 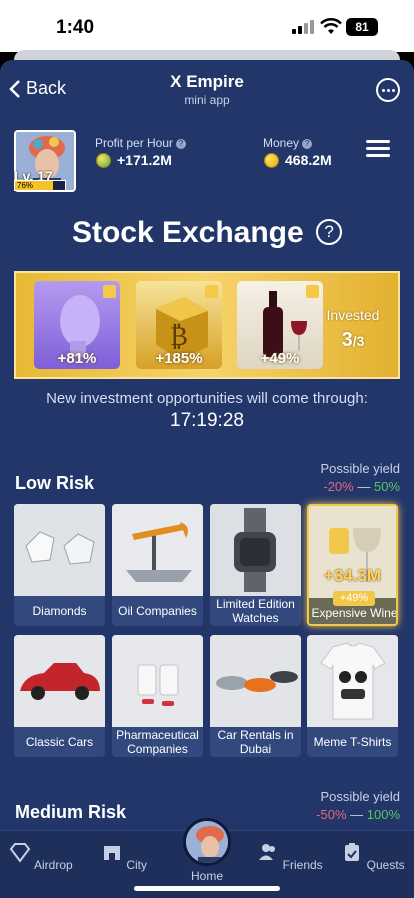 What do you see at coordinates (338, 486) in the screenshot?
I see `yield-min: -20%` at bounding box center [338, 486].